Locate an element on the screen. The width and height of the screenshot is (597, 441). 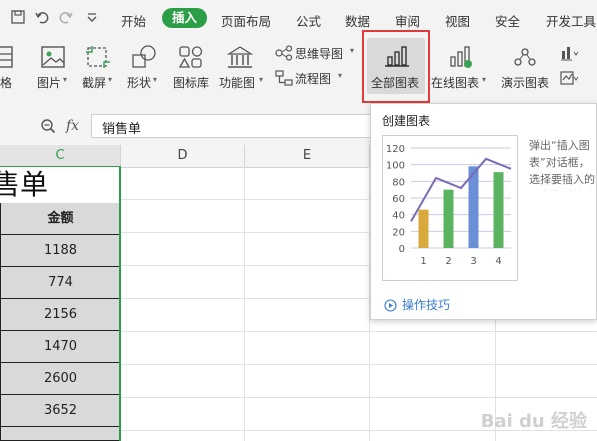
y-tick-label: 80 is located at coordinates (398, 182).